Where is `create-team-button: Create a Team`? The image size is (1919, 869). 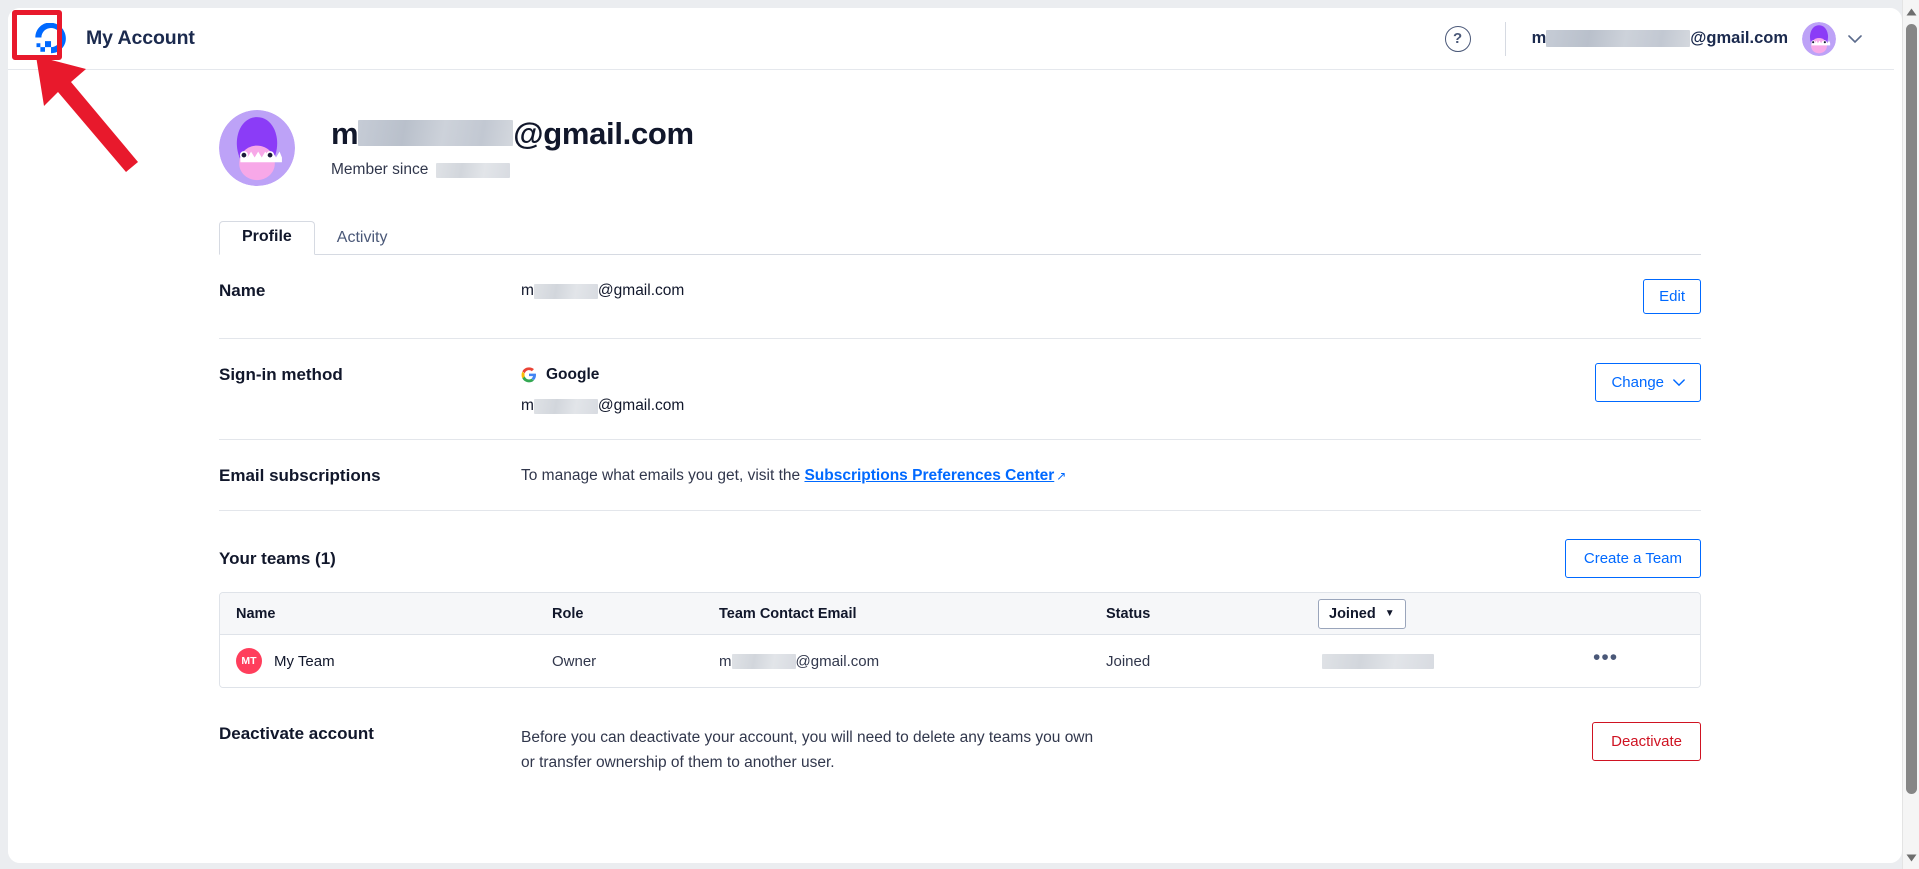 create-team-button: Create a Team is located at coordinates (1632, 558).